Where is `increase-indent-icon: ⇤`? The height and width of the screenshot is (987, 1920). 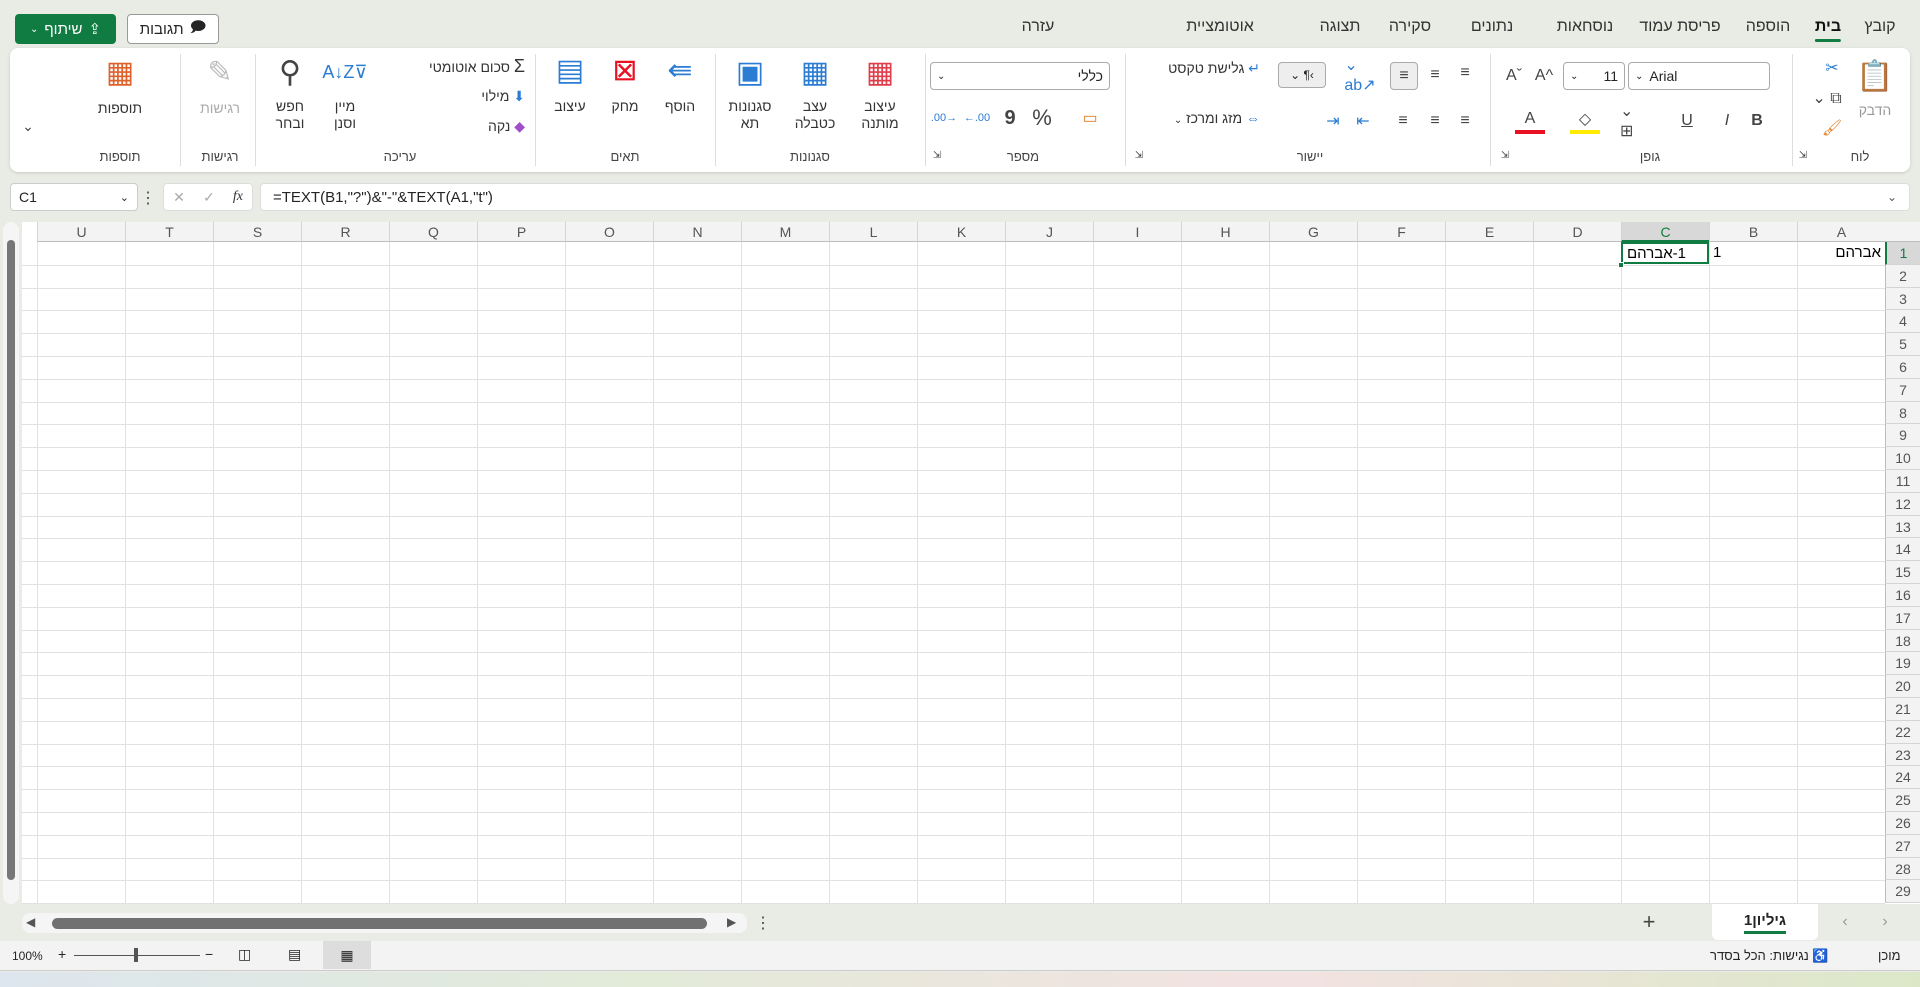
increase-indent-icon: ⇤ is located at coordinates (1363, 121).